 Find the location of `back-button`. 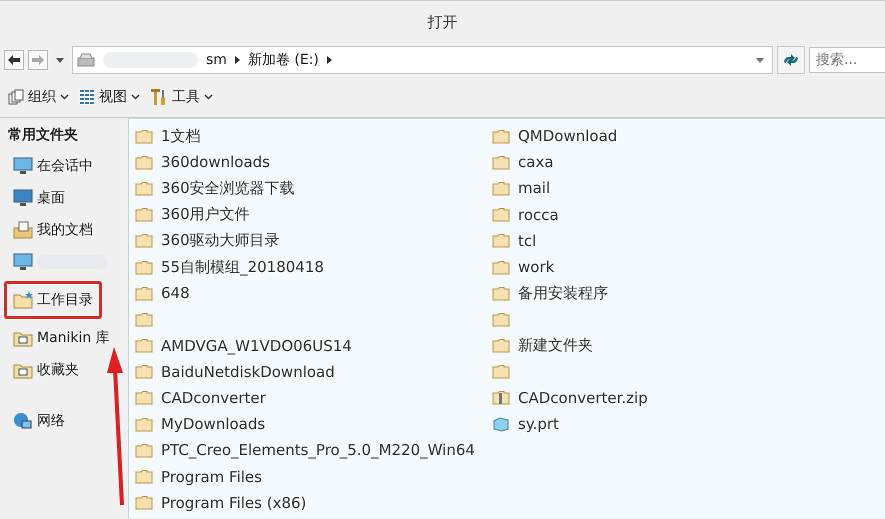

back-button is located at coordinates (14, 60).